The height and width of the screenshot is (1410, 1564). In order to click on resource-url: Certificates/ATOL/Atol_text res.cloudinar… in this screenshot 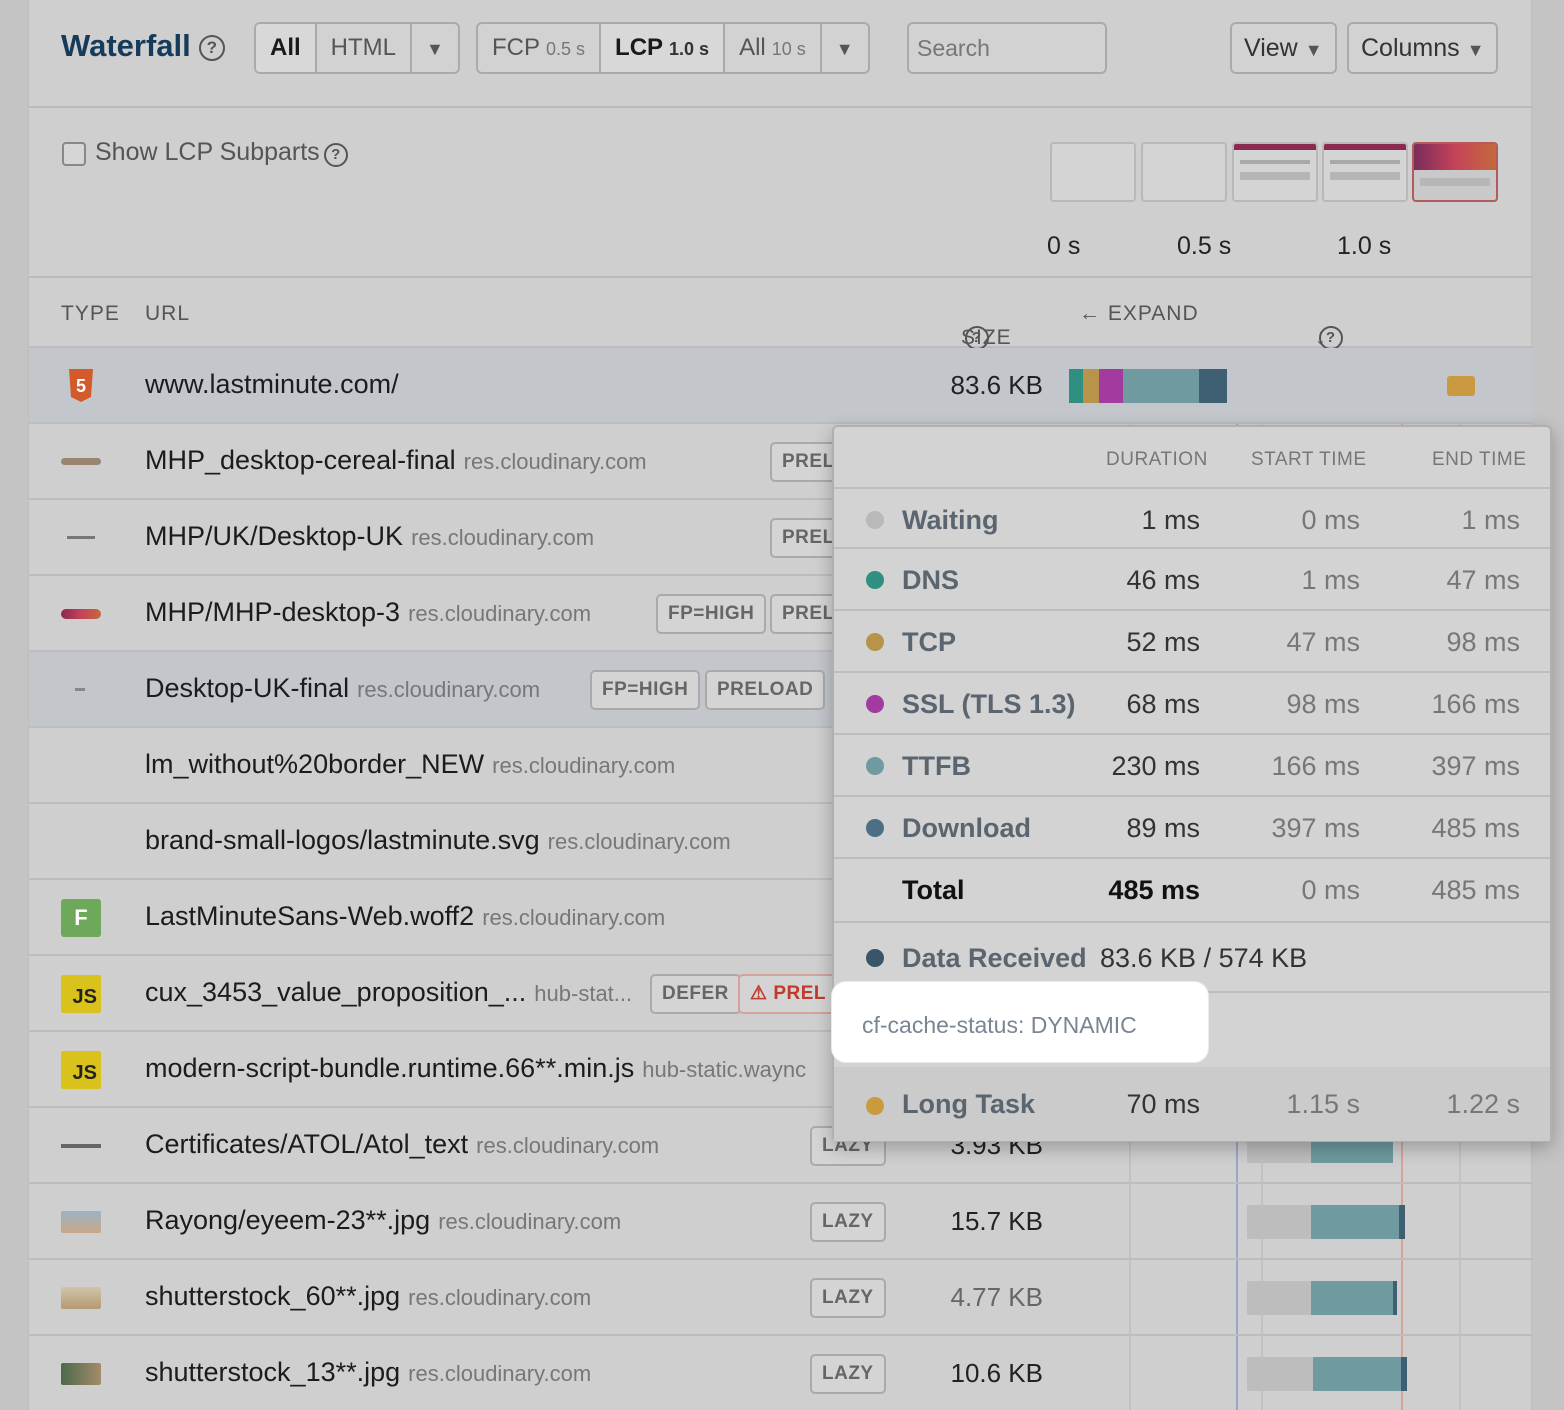, I will do `click(402, 1144)`.